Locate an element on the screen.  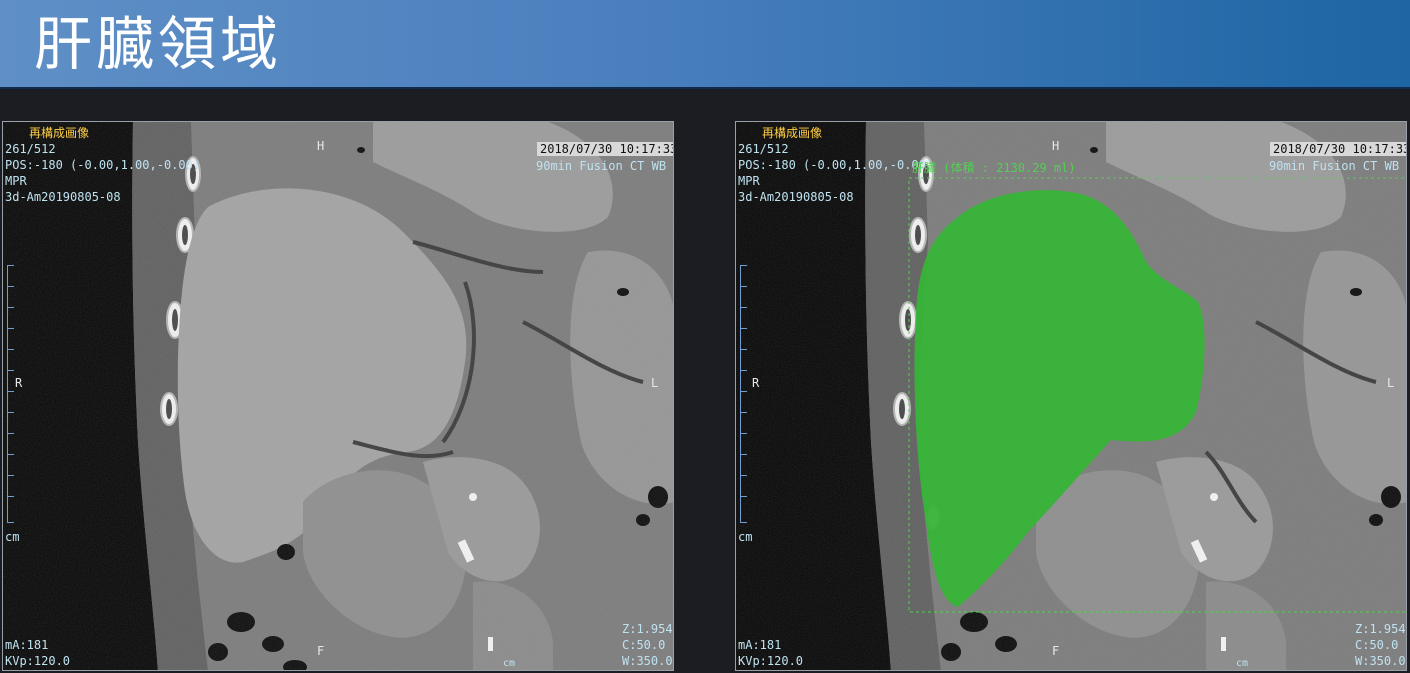
segmentation-volume-label: 肝臓 (体積 : 2130.29 ml) is located at coordinates (994, 168).